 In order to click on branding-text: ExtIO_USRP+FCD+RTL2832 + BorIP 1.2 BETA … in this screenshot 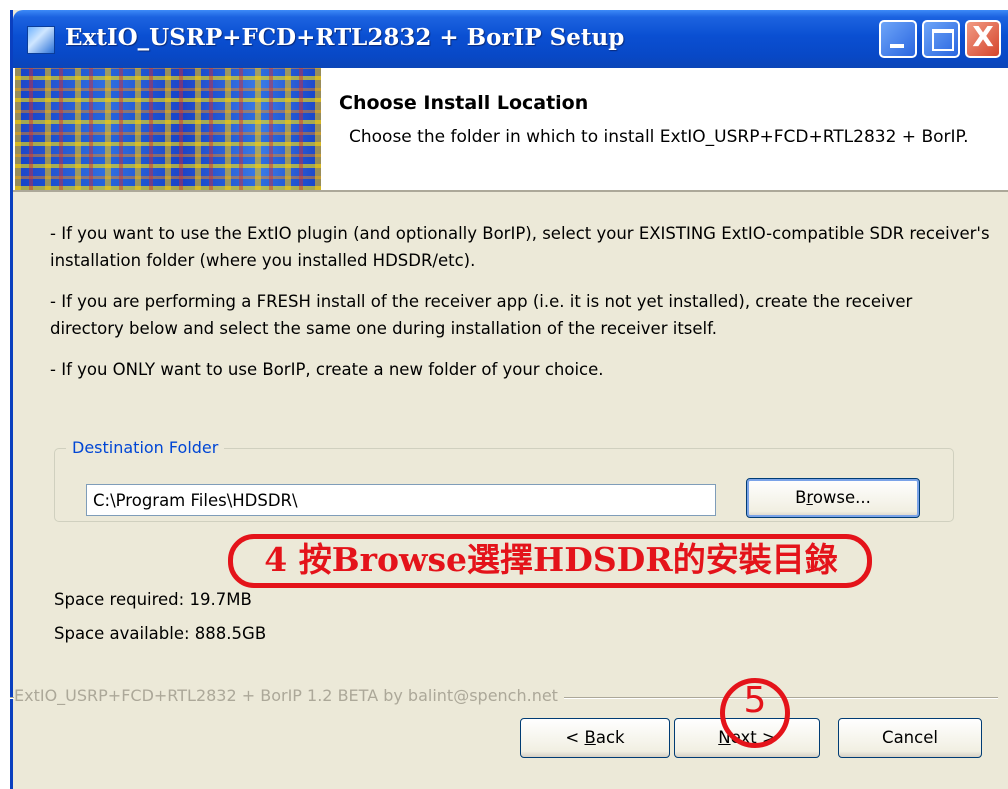, I will do `click(289, 695)`.